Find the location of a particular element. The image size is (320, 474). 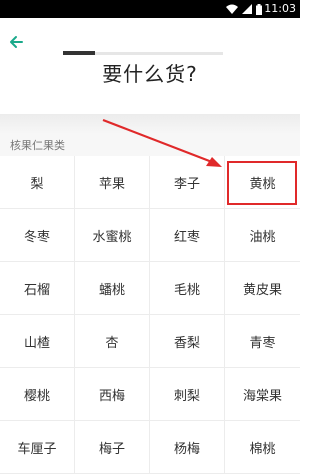

item-cell: 车厘子 is located at coordinates (37, 447).